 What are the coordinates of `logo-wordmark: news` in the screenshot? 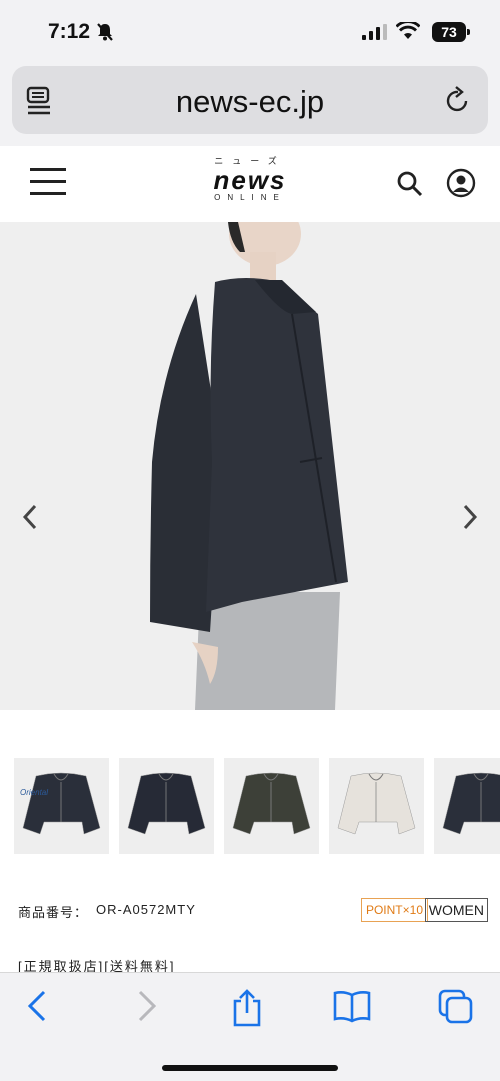 It's located at (250, 180).